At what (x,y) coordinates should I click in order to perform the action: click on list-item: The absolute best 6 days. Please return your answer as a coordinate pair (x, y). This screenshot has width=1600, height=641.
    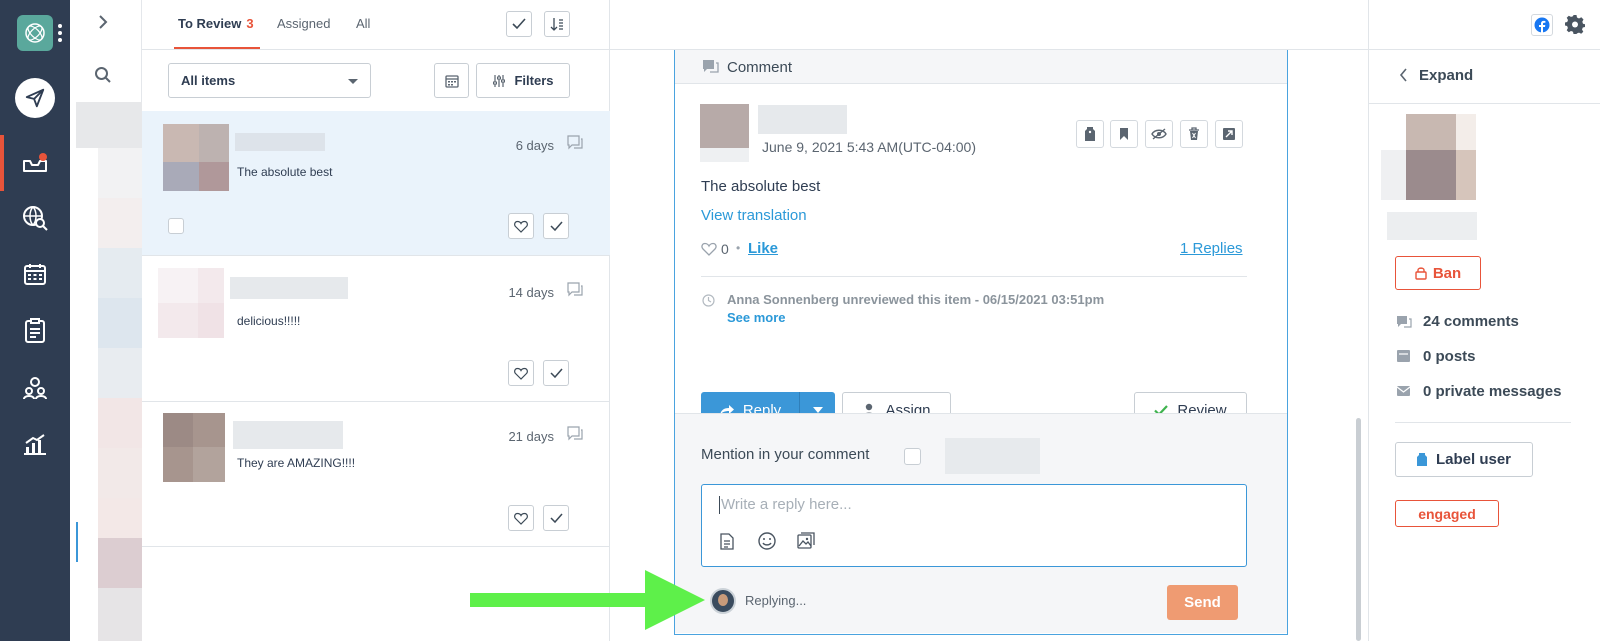
    Looking at the image, I should click on (376, 183).